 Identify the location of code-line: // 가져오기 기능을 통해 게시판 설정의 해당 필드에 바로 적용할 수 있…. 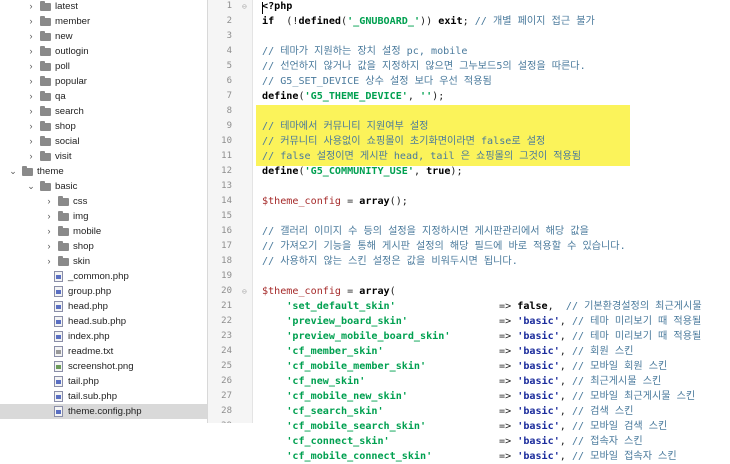
(444, 246).